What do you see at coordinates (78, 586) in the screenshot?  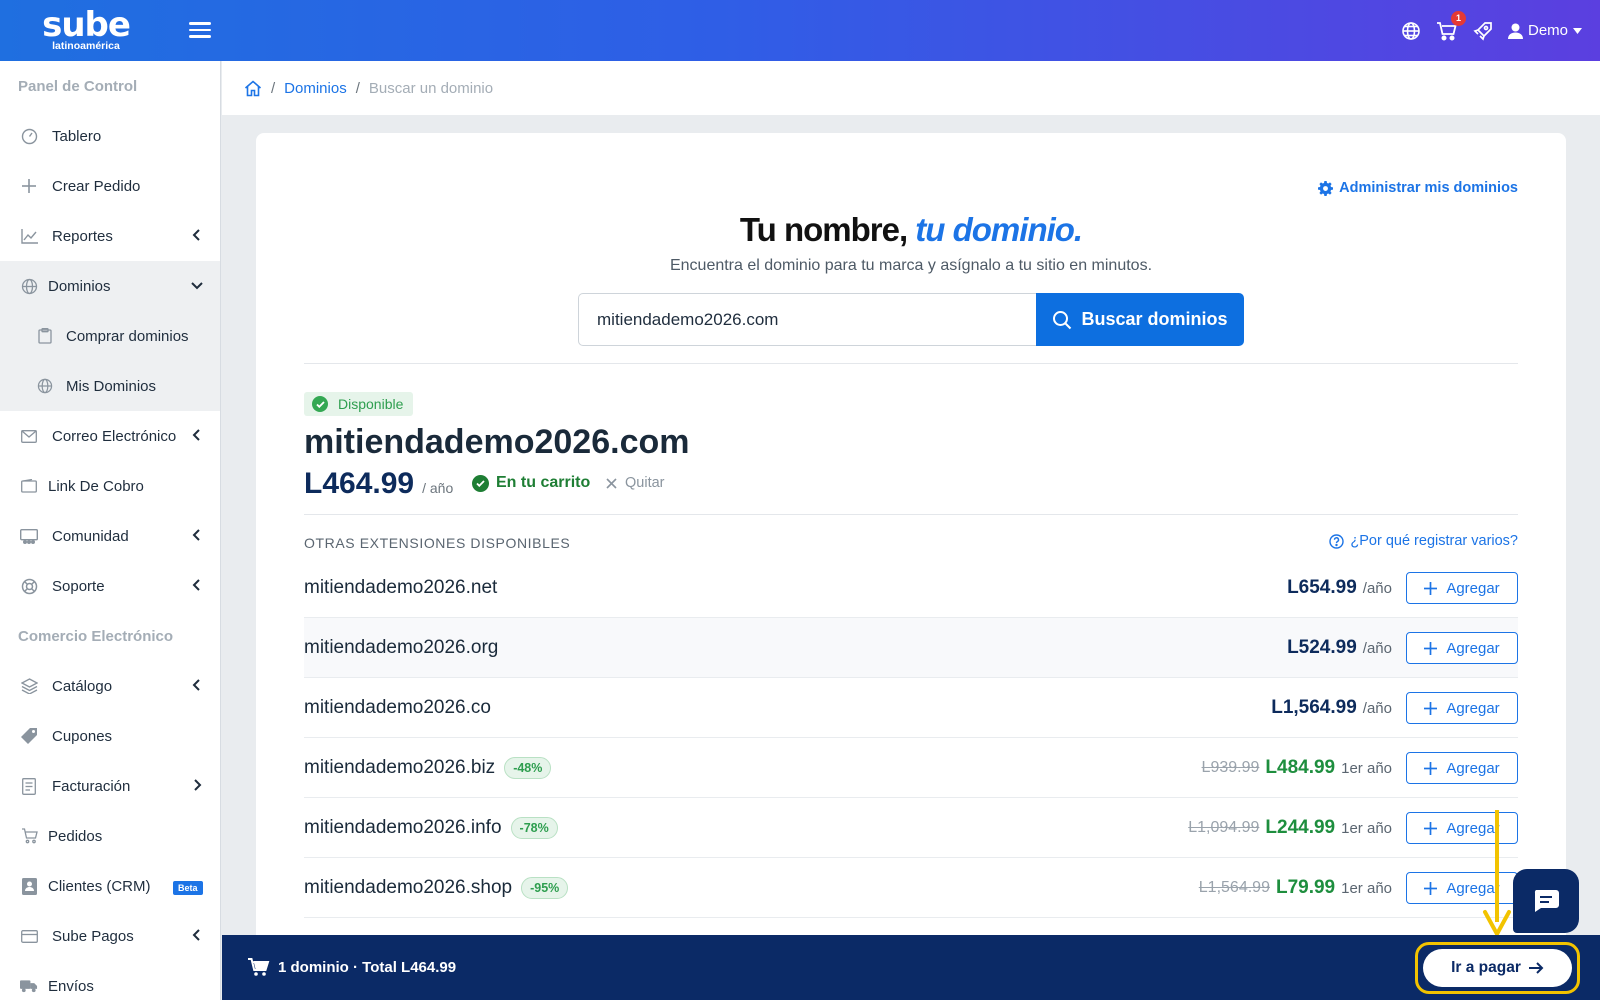 I see `sidebar-item-label: Soporte` at bounding box center [78, 586].